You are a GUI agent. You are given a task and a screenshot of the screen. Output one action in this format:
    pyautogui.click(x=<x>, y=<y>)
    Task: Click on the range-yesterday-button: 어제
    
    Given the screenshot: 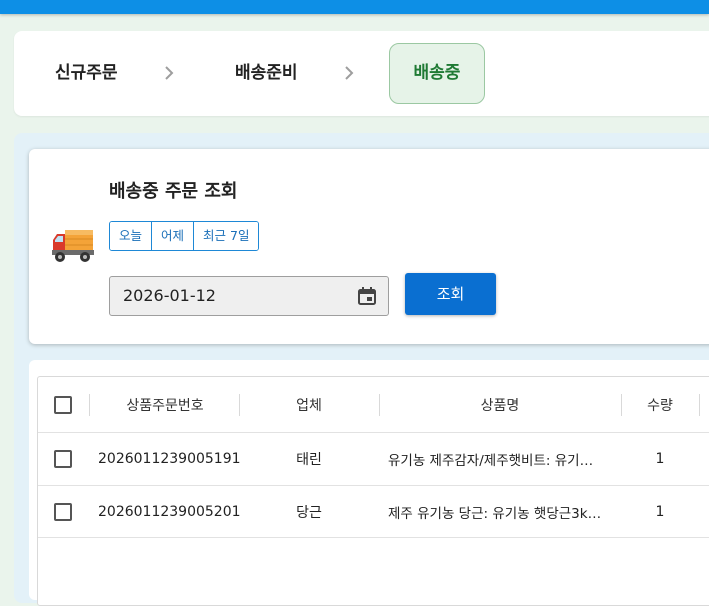 What is the action you would take?
    pyautogui.click(x=173, y=236)
    